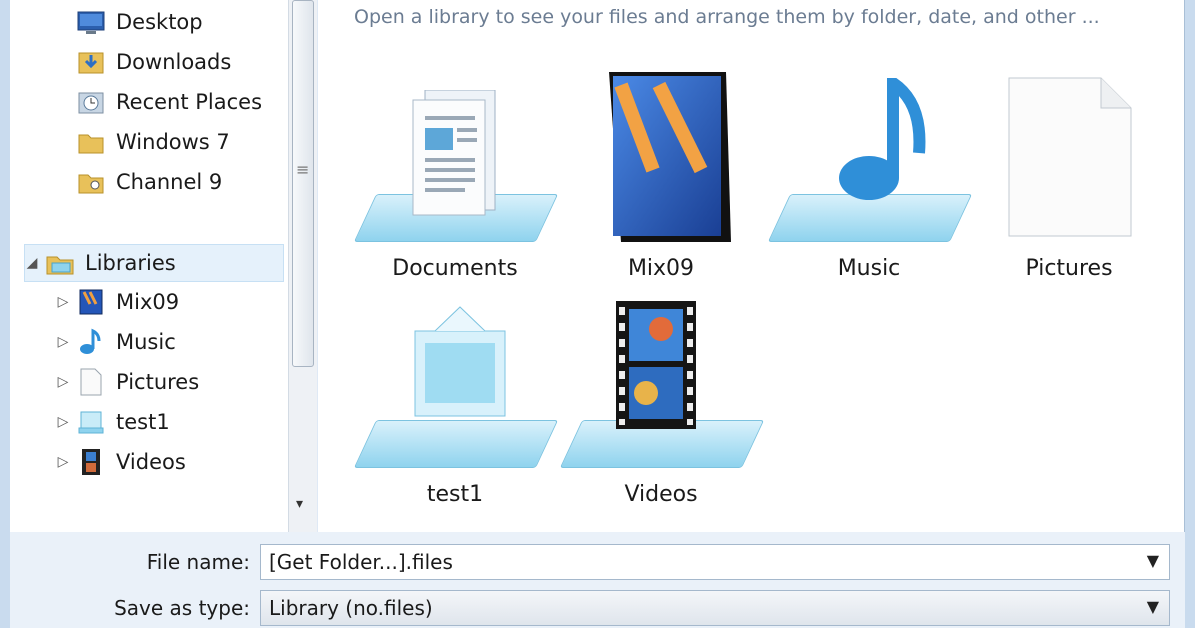  I want to click on downloads-icon, so click(91, 62).